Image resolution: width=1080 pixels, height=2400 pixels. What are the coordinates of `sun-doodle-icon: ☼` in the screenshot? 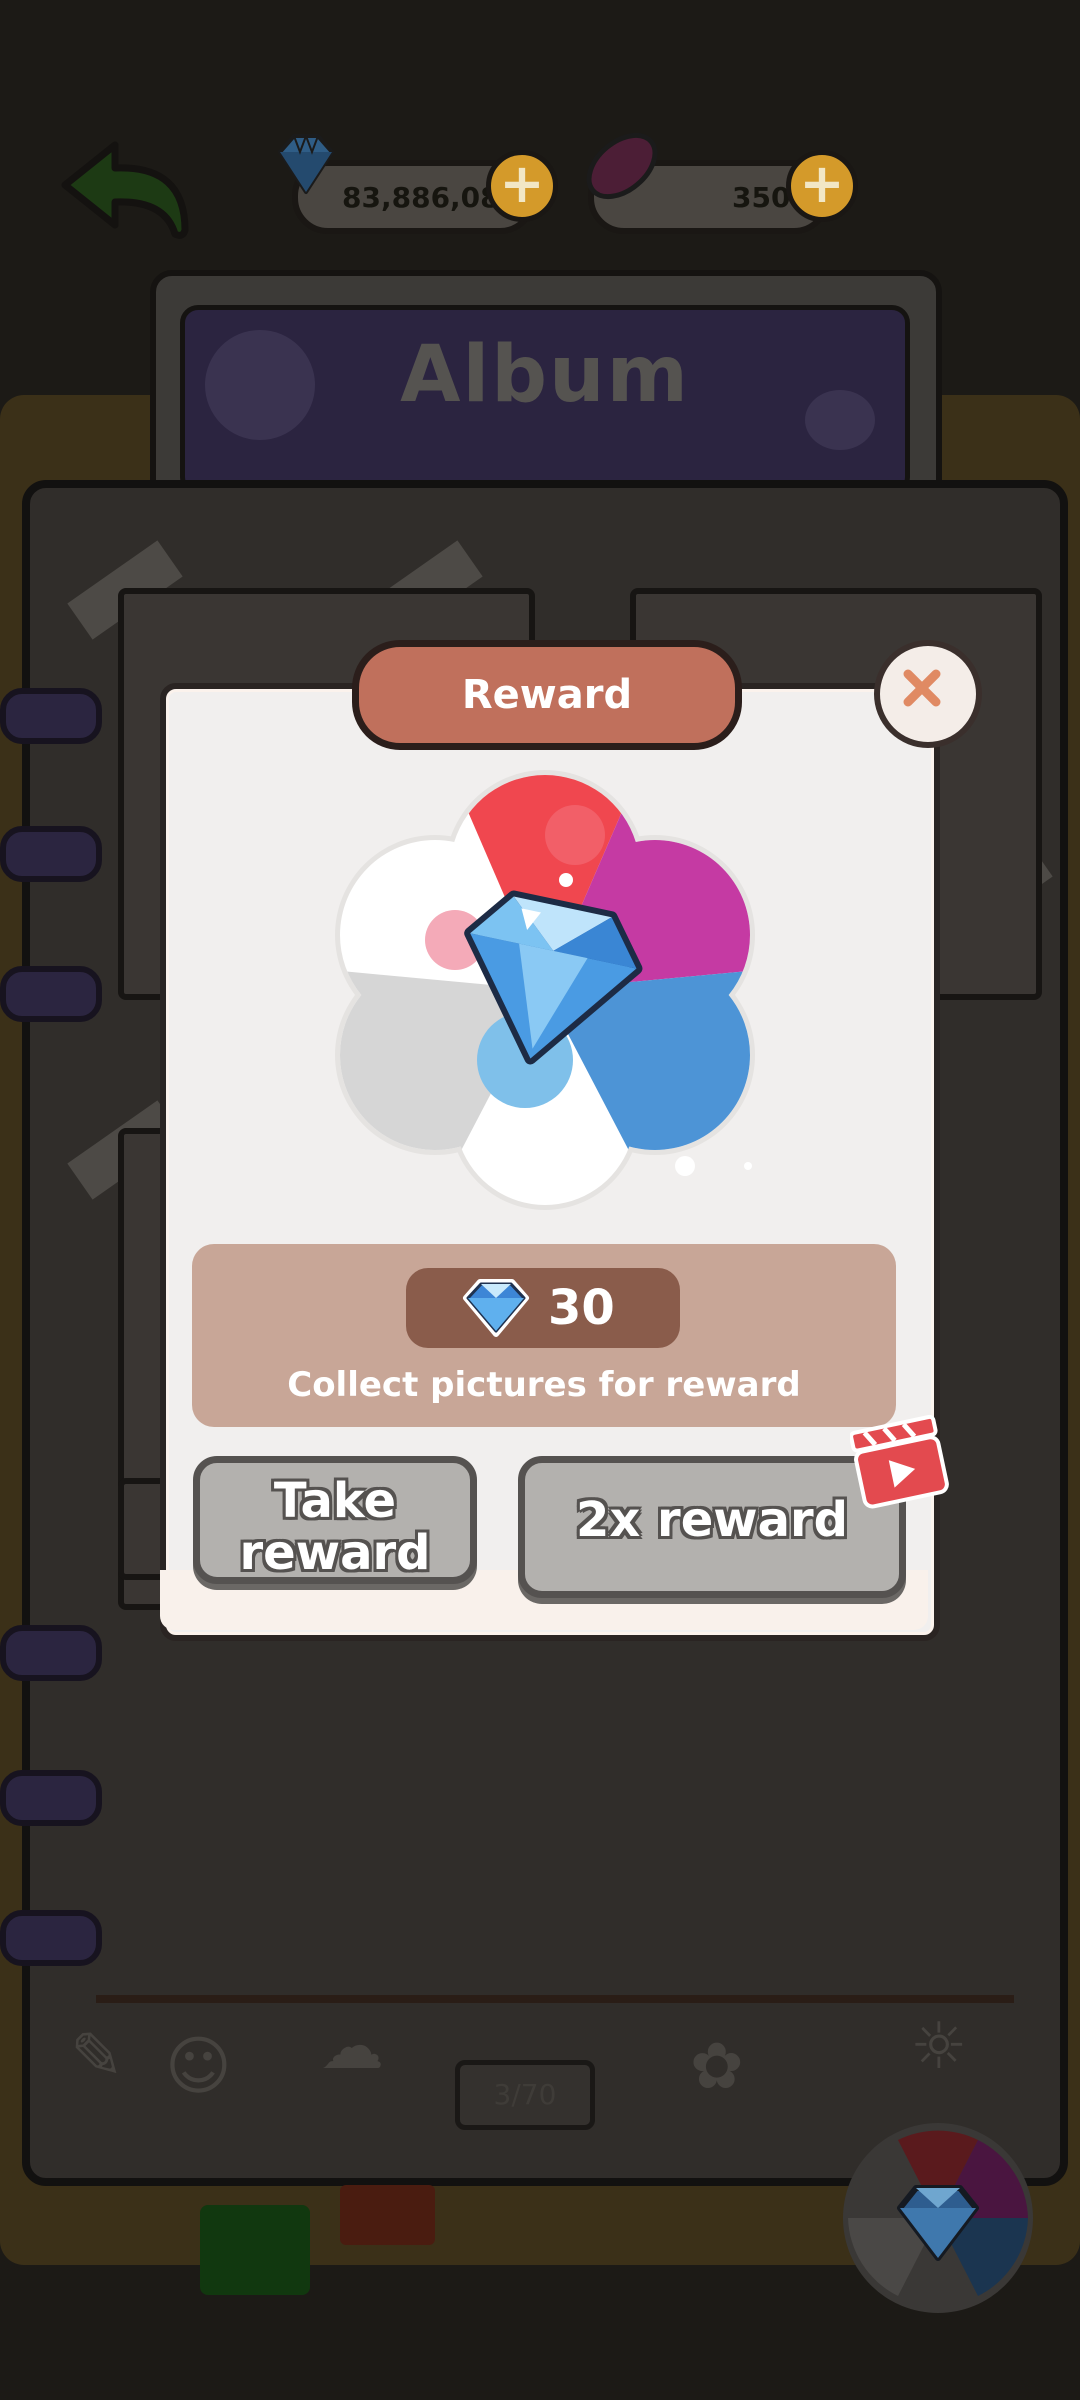 It's located at (939, 2047).